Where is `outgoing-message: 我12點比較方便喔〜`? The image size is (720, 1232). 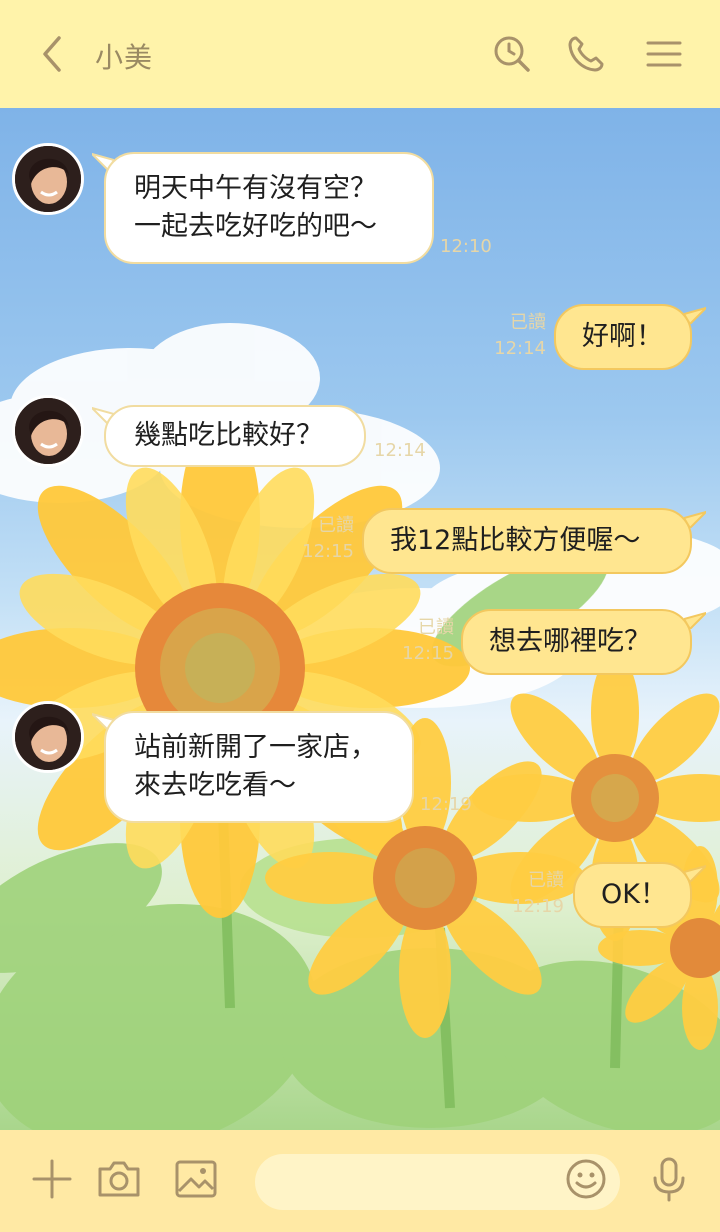 outgoing-message: 我12點比較方便喔〜 is located at coordinates (527, 541).